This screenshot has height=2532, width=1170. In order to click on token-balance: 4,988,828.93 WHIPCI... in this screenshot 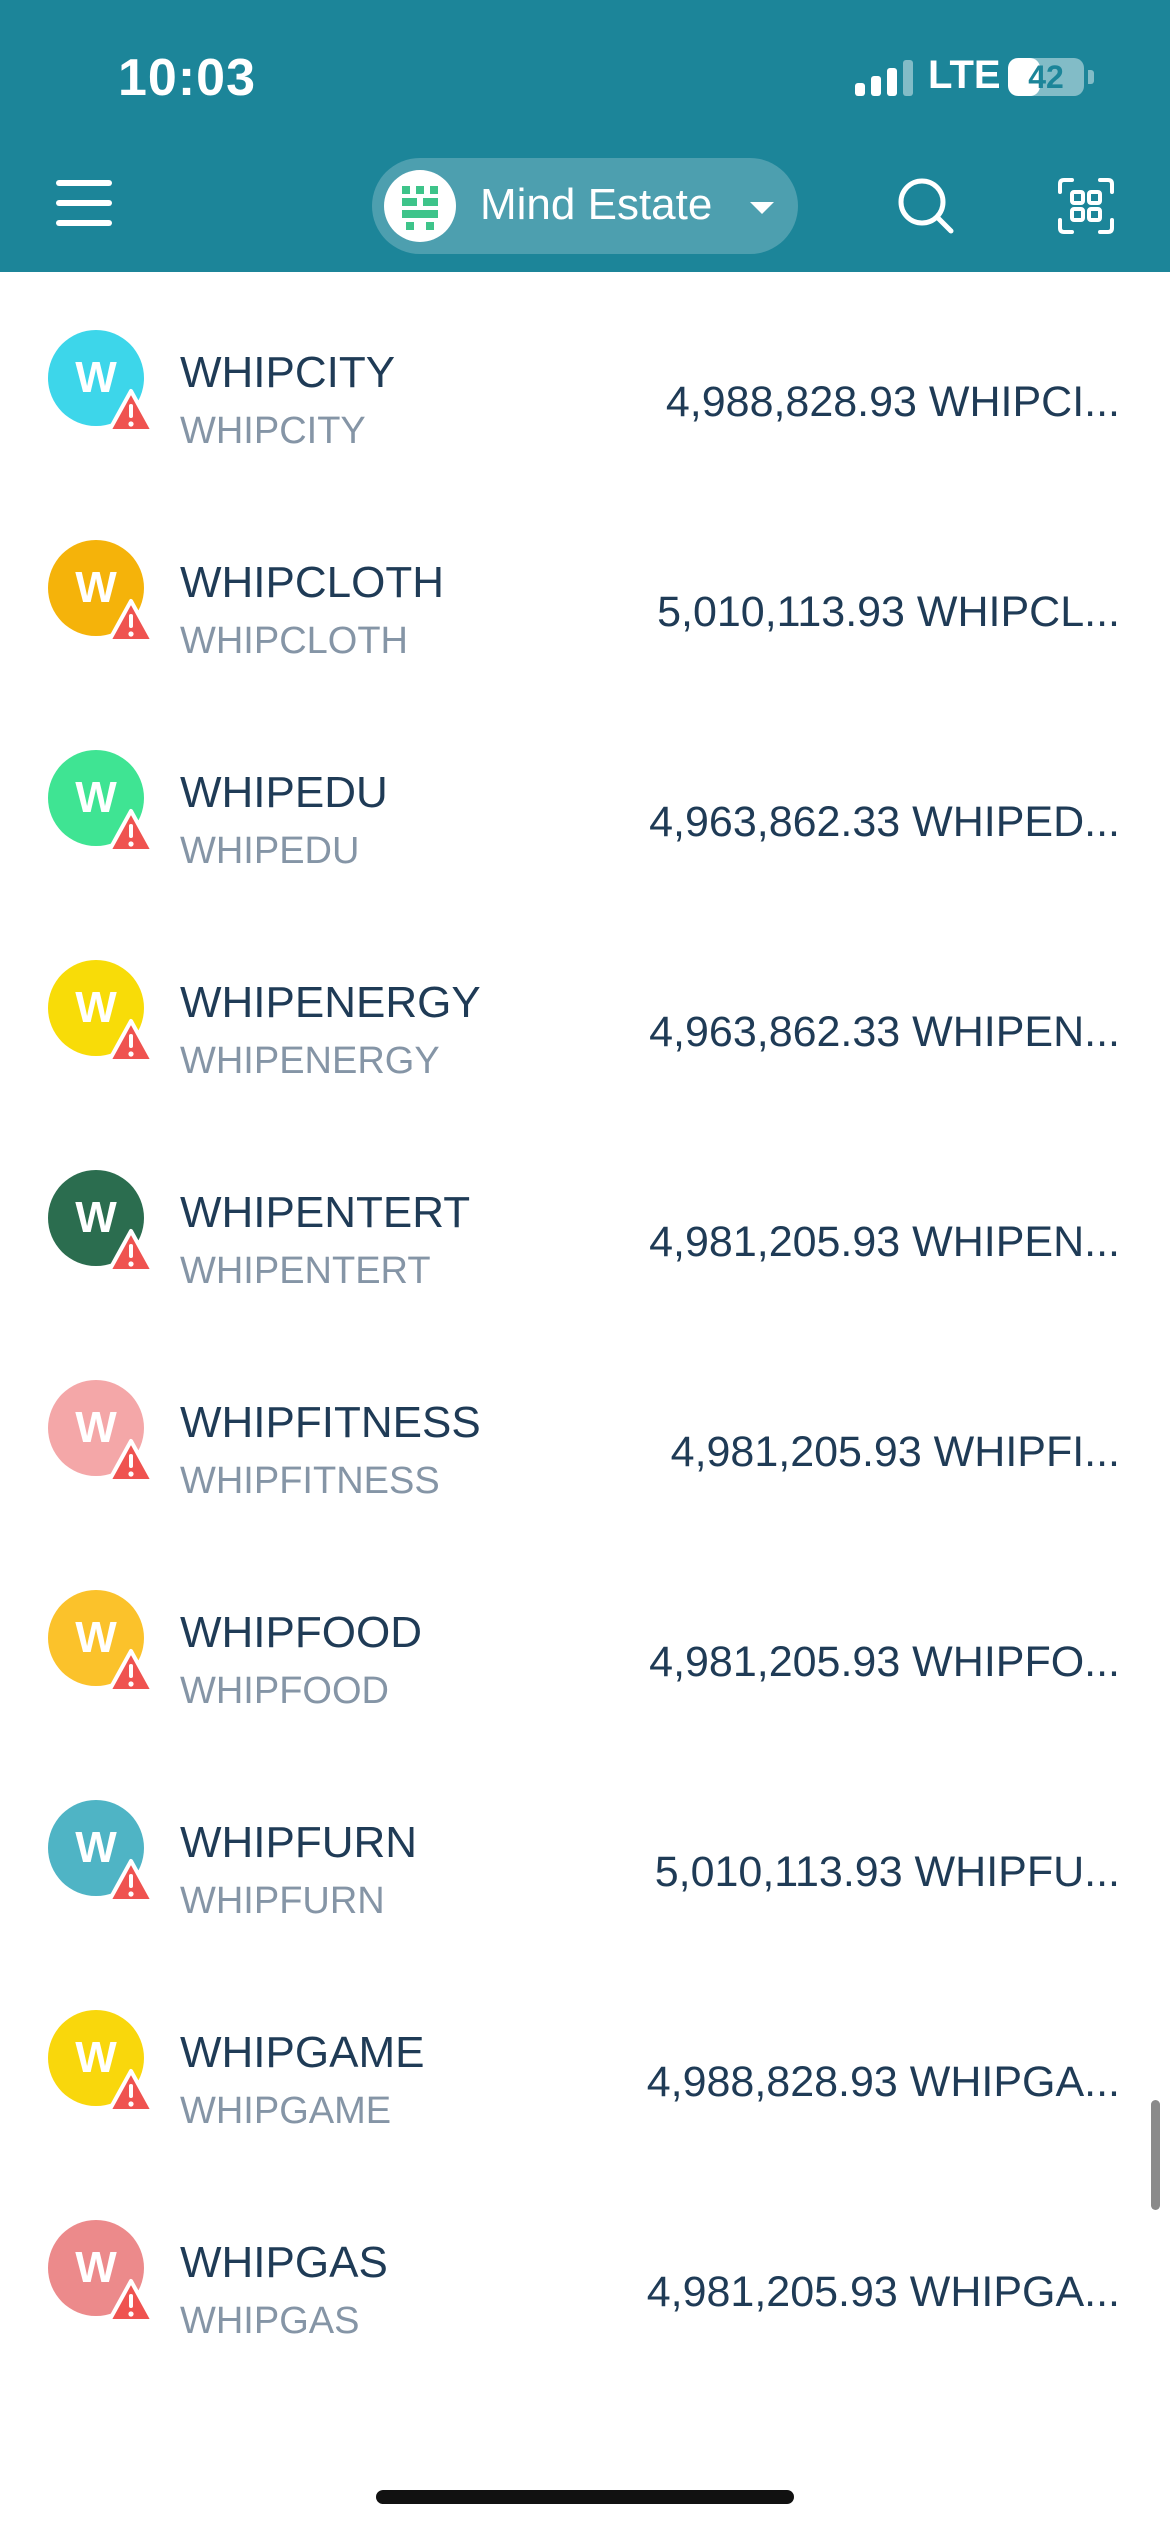, I will do `click(892, 402)`.